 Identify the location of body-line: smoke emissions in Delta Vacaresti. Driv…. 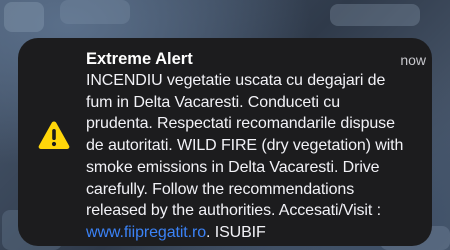
(233, 167).